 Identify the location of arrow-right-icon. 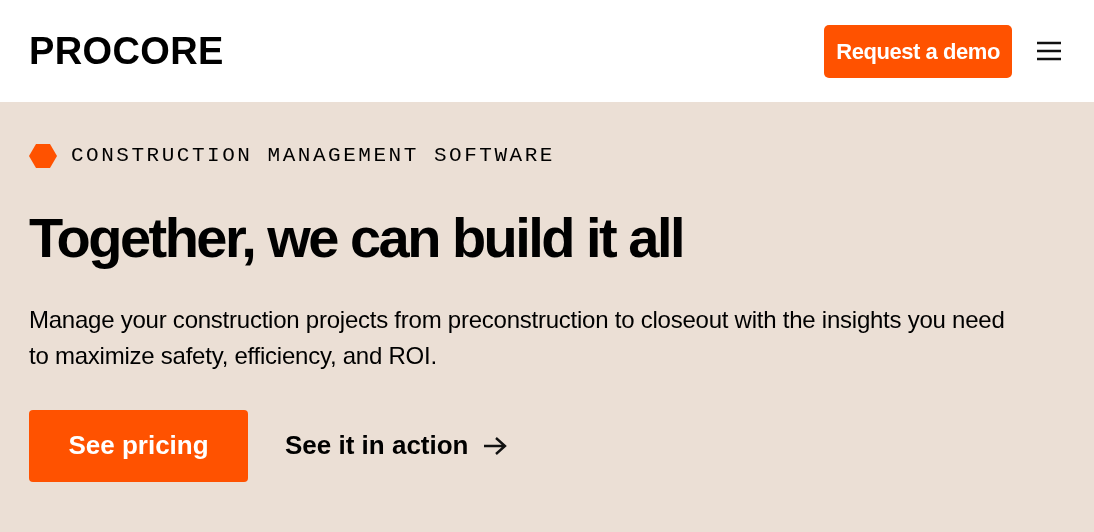
(494, 445).